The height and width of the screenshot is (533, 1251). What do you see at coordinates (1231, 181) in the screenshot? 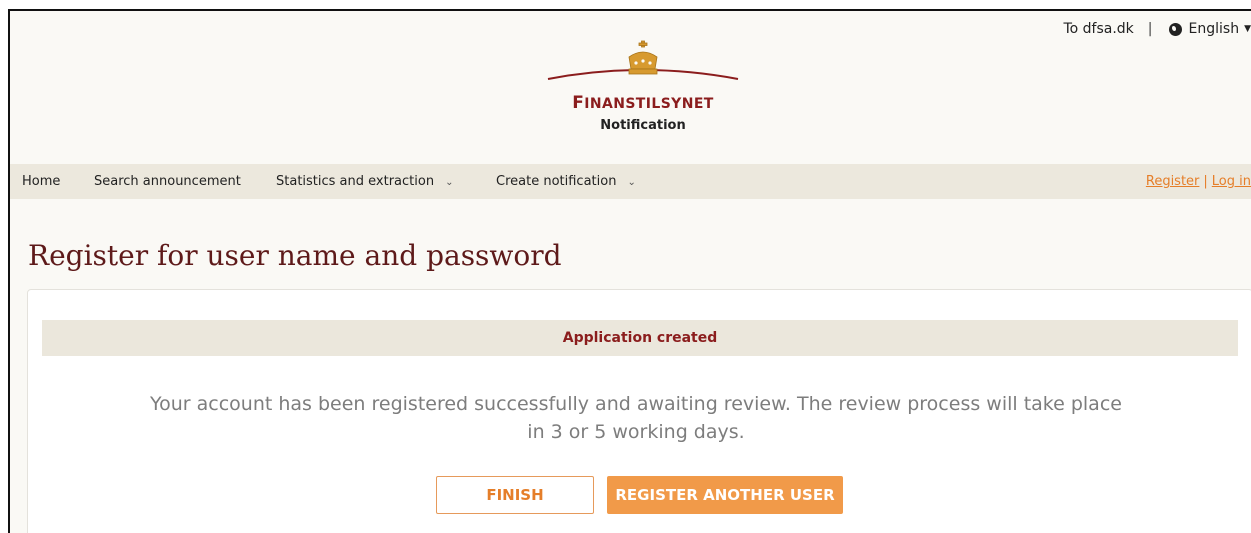
I see `login-link: Log in` at bounding box center [1231, 181].